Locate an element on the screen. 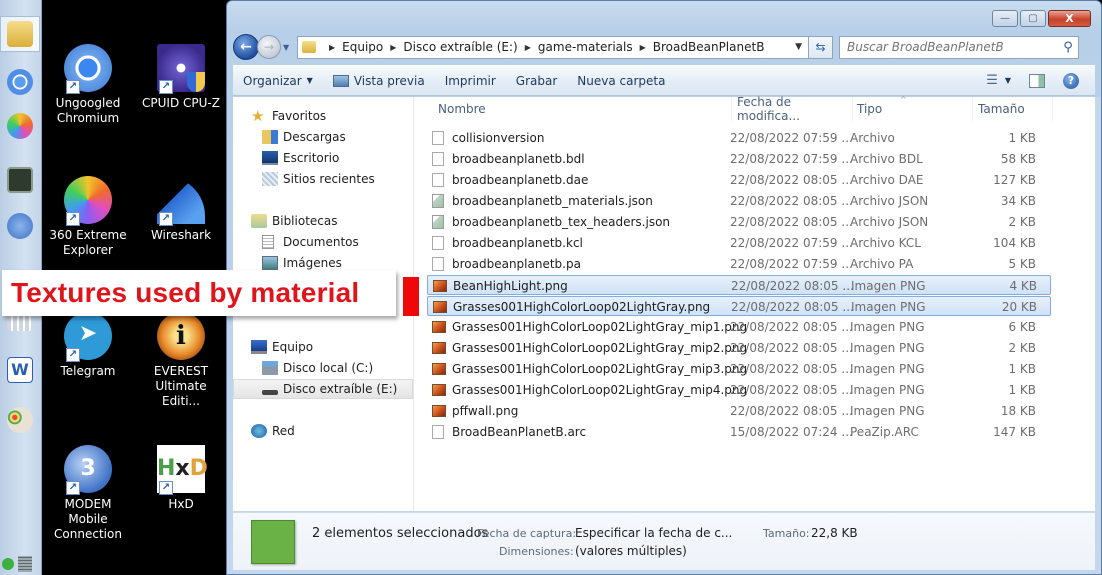 The image size is (1102, 575). minimize-button: — is located at coordinates (1005, 18).